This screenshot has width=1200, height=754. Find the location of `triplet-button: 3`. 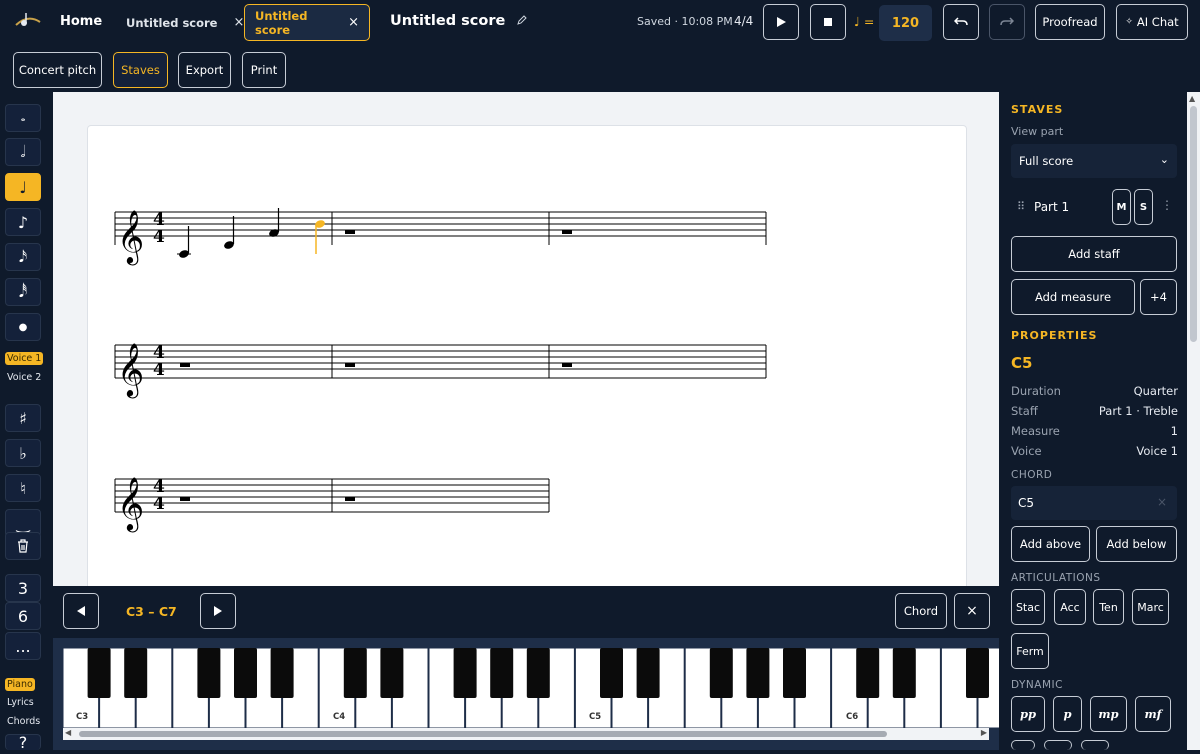

triplet-button: 3 is located at coordinates (23, 588).